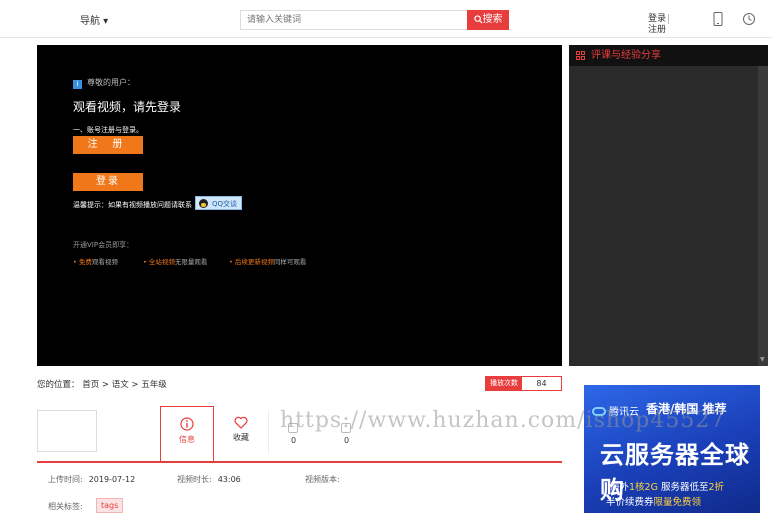 The height and width of the screenshot is (519, 772). Describe the element at coordinates (580, 55) in the screenshot. I see `grid-icon` at that location.